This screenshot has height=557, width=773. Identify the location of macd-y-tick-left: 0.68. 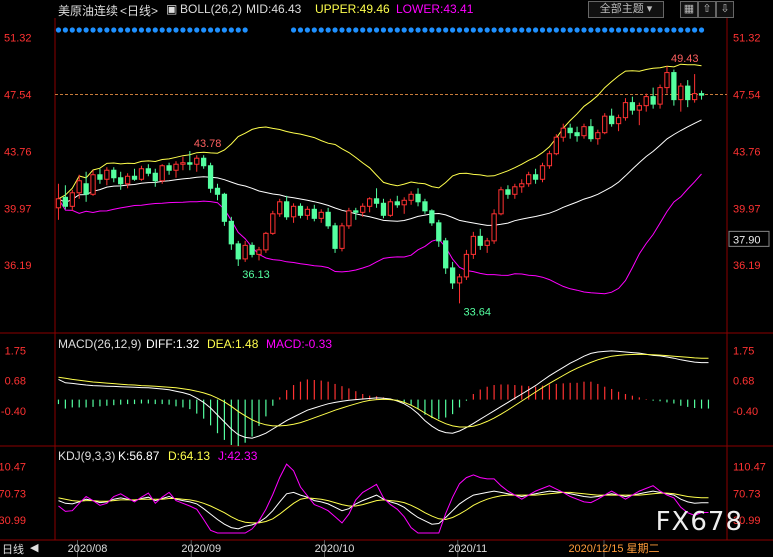
(15, 382).